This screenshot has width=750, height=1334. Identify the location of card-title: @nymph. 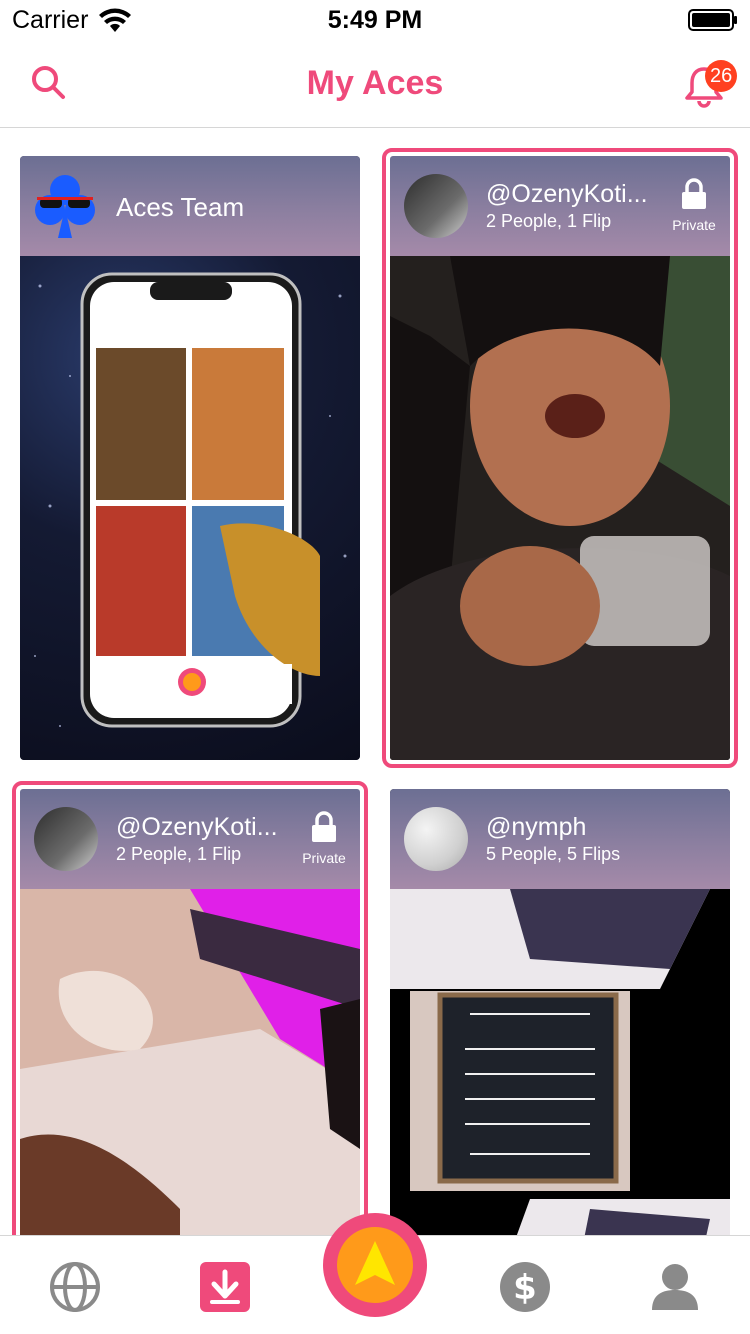
(536, 827).